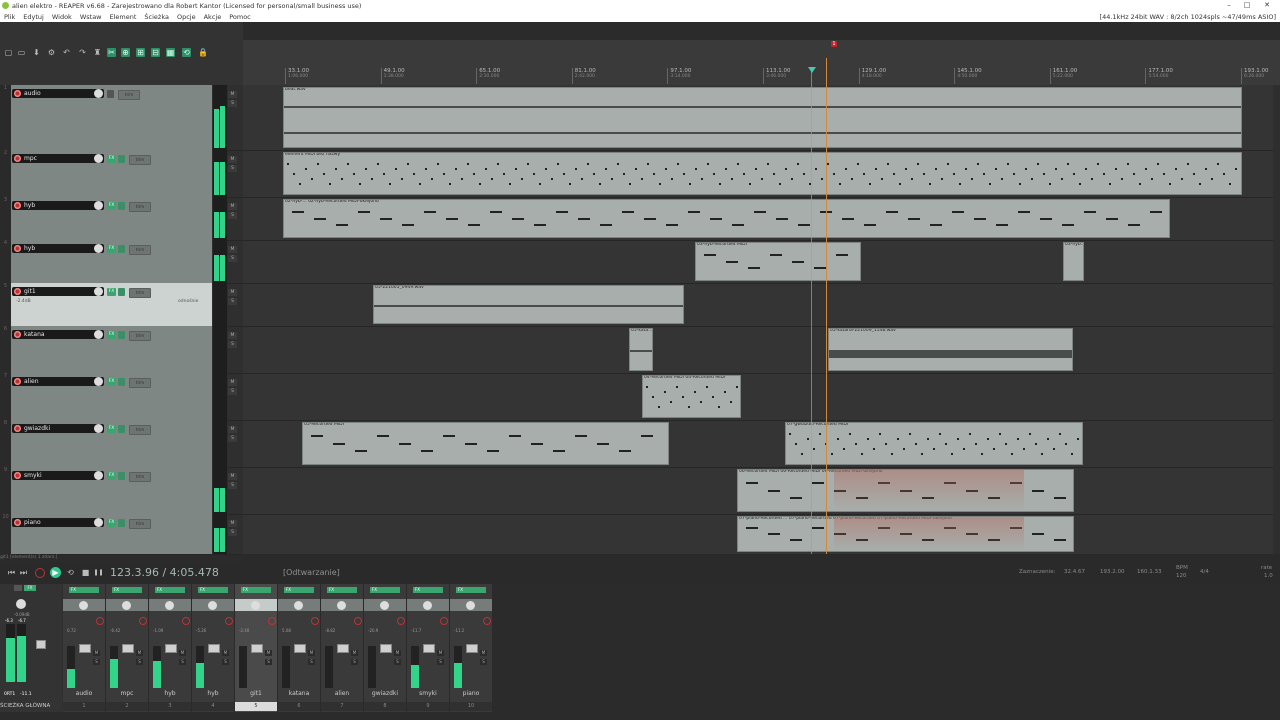 Image resolution: width=1280 pixels, height=720 pixels. What do you see at coordinates (342, 706) in the screenshot?
I see `mixer-track-number: 7` at bounding box center [342, 706].